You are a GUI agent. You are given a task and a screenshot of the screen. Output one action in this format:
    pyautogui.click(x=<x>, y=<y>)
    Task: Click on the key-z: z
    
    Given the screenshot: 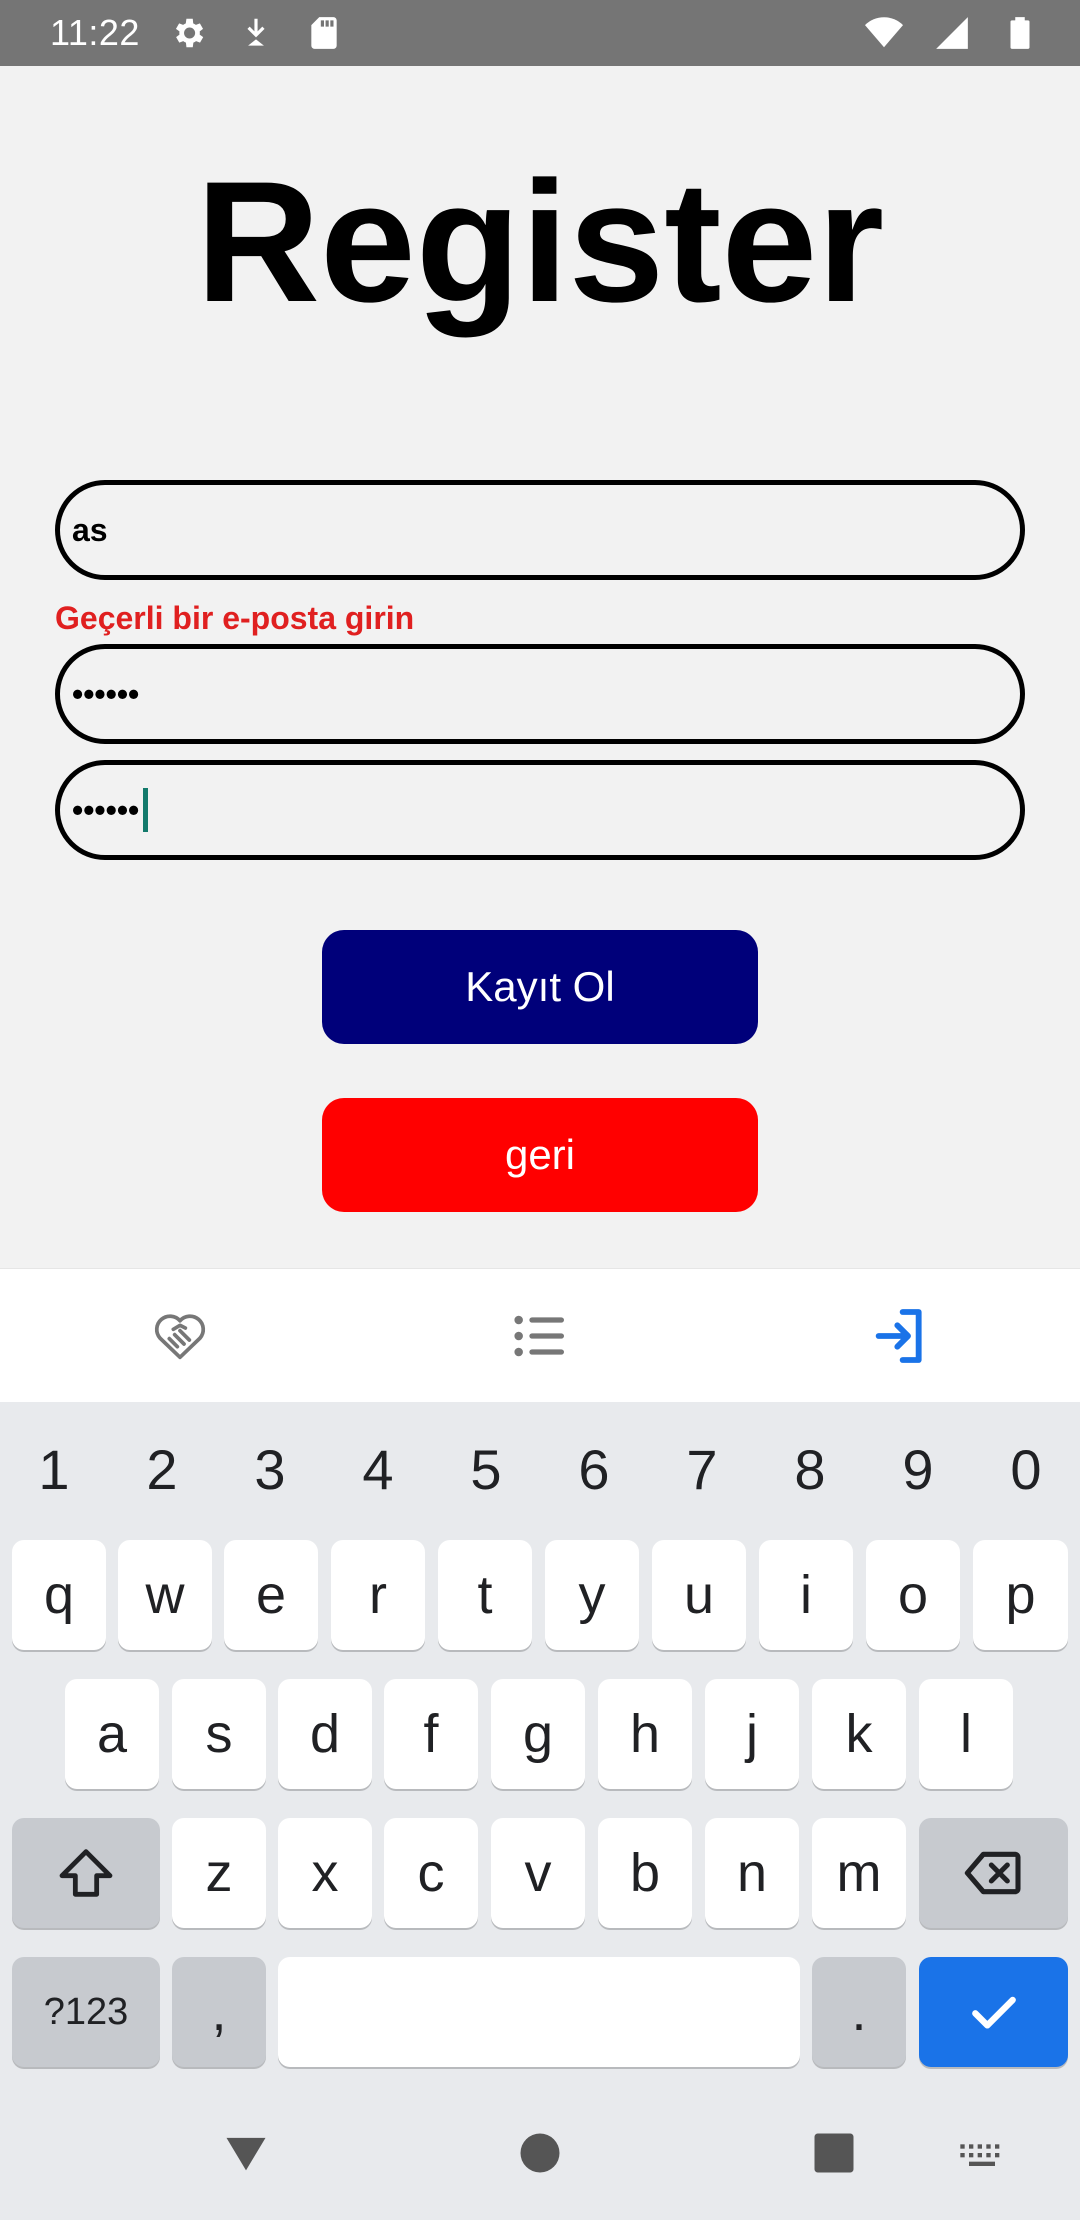 What is the action you would take?
    pyautogui.click(x=219, y=1873)
    